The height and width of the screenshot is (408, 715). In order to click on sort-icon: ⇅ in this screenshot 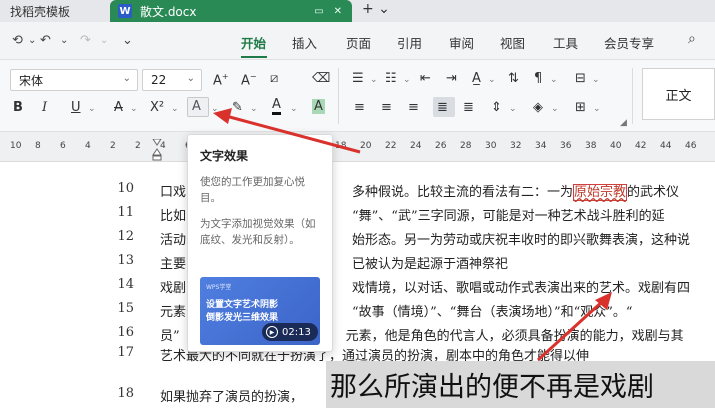, I will do `click(513, 78)`.